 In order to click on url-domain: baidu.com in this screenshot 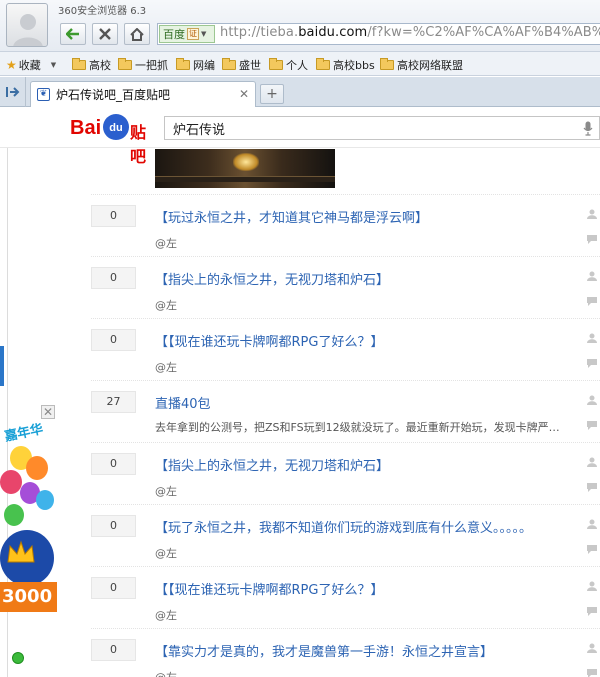, I will do `click(333, 32)`.